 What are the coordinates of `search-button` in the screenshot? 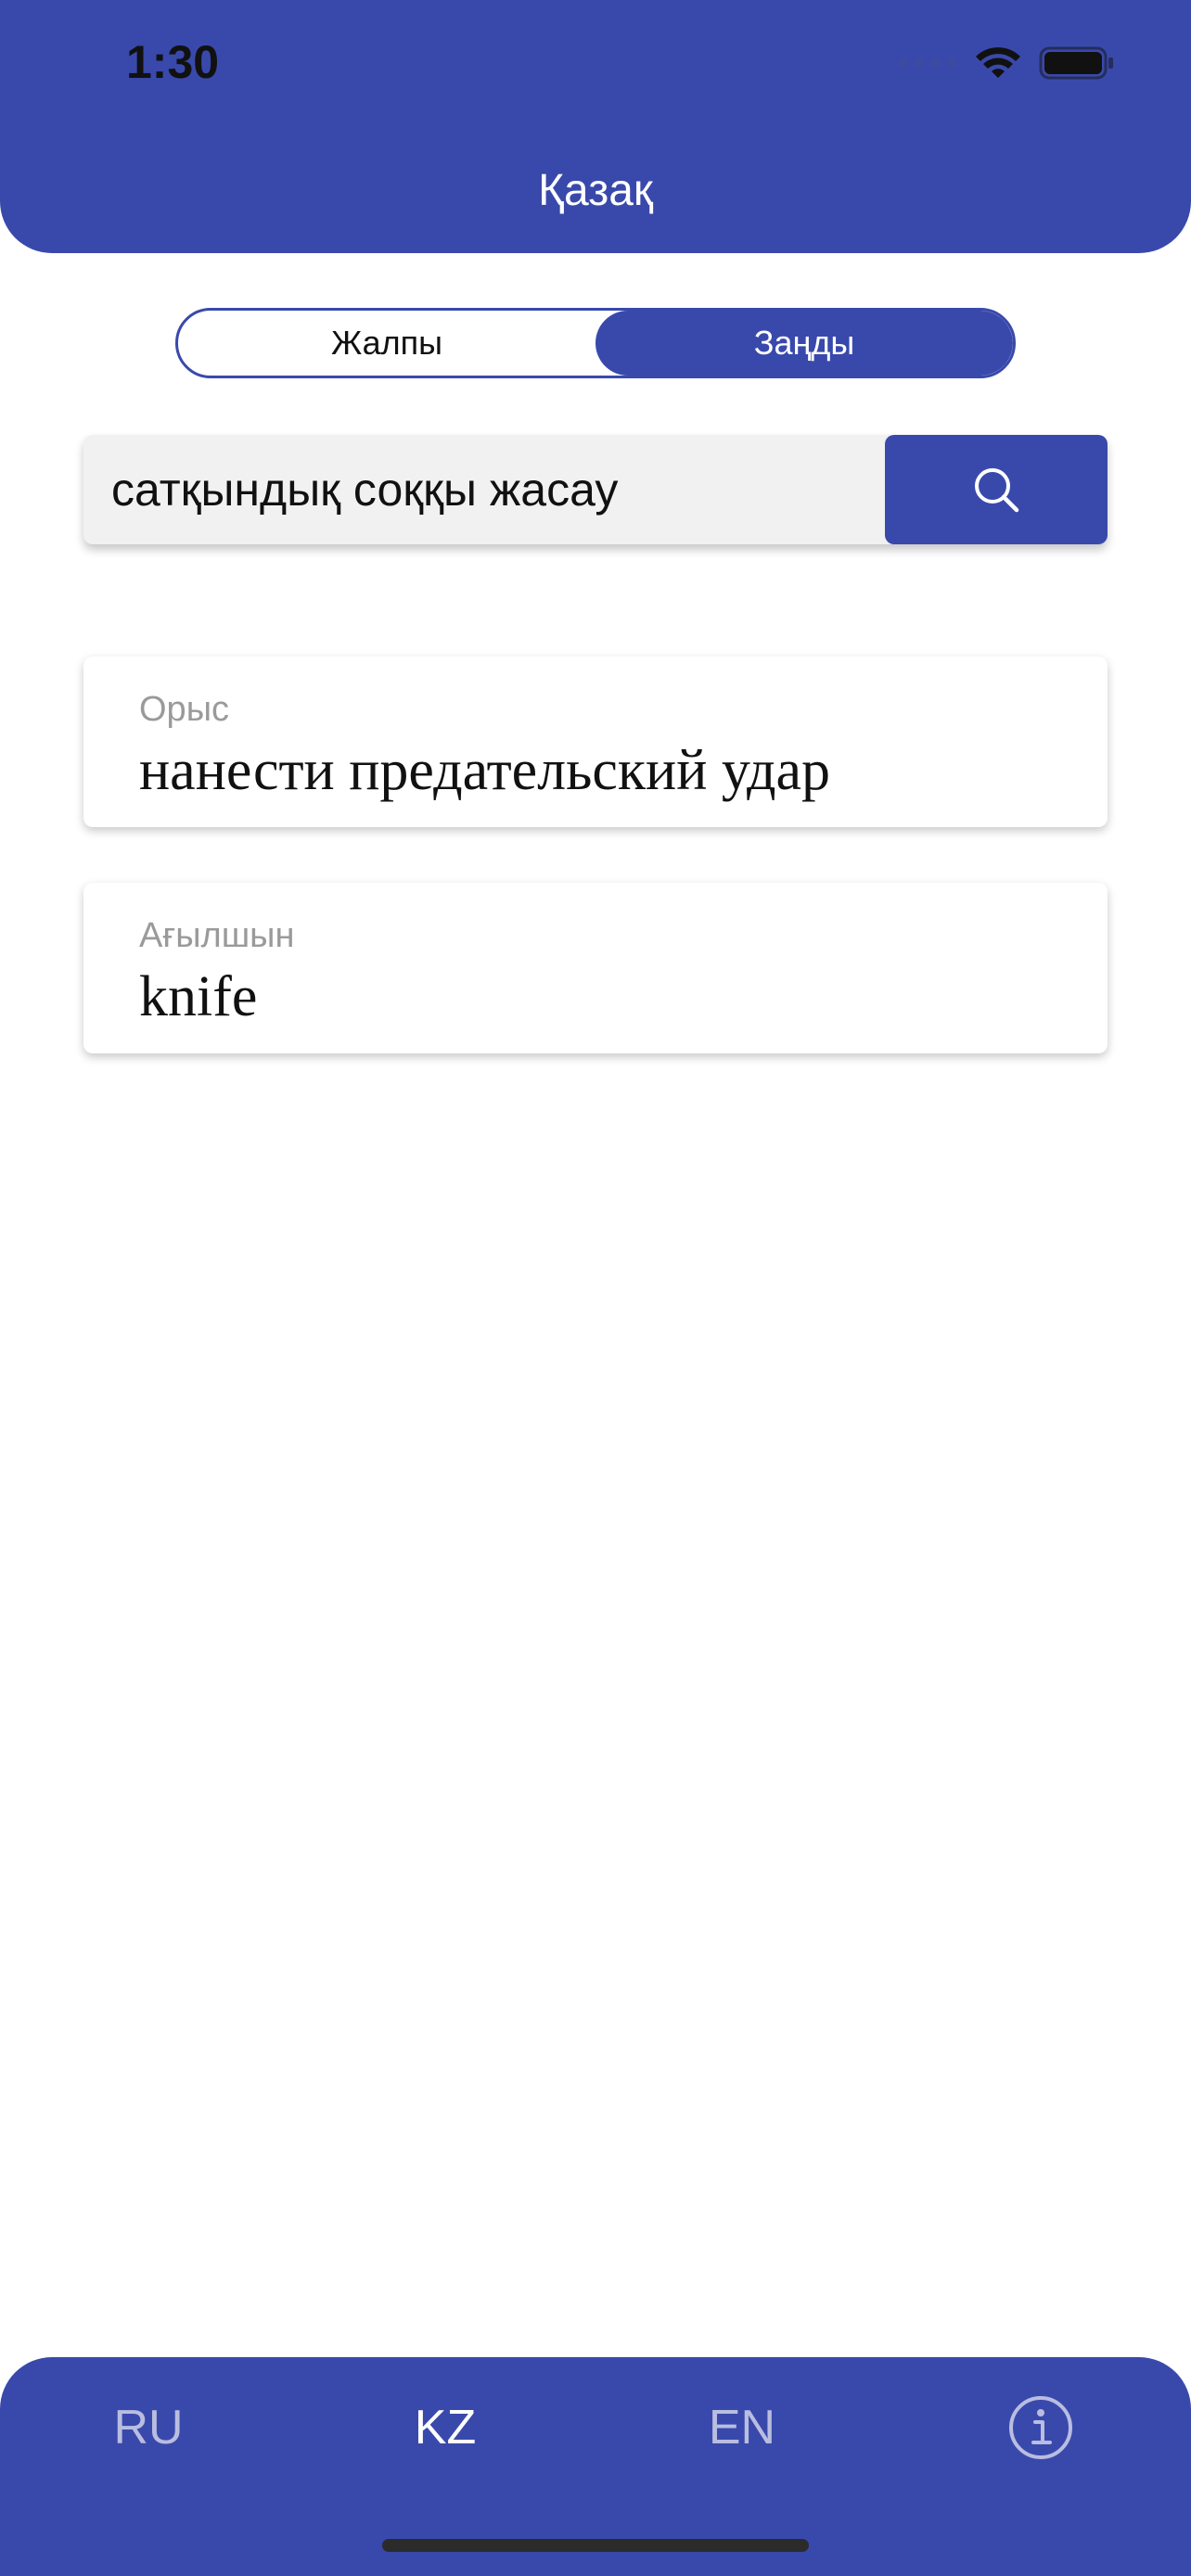 It's located at (996, 489).